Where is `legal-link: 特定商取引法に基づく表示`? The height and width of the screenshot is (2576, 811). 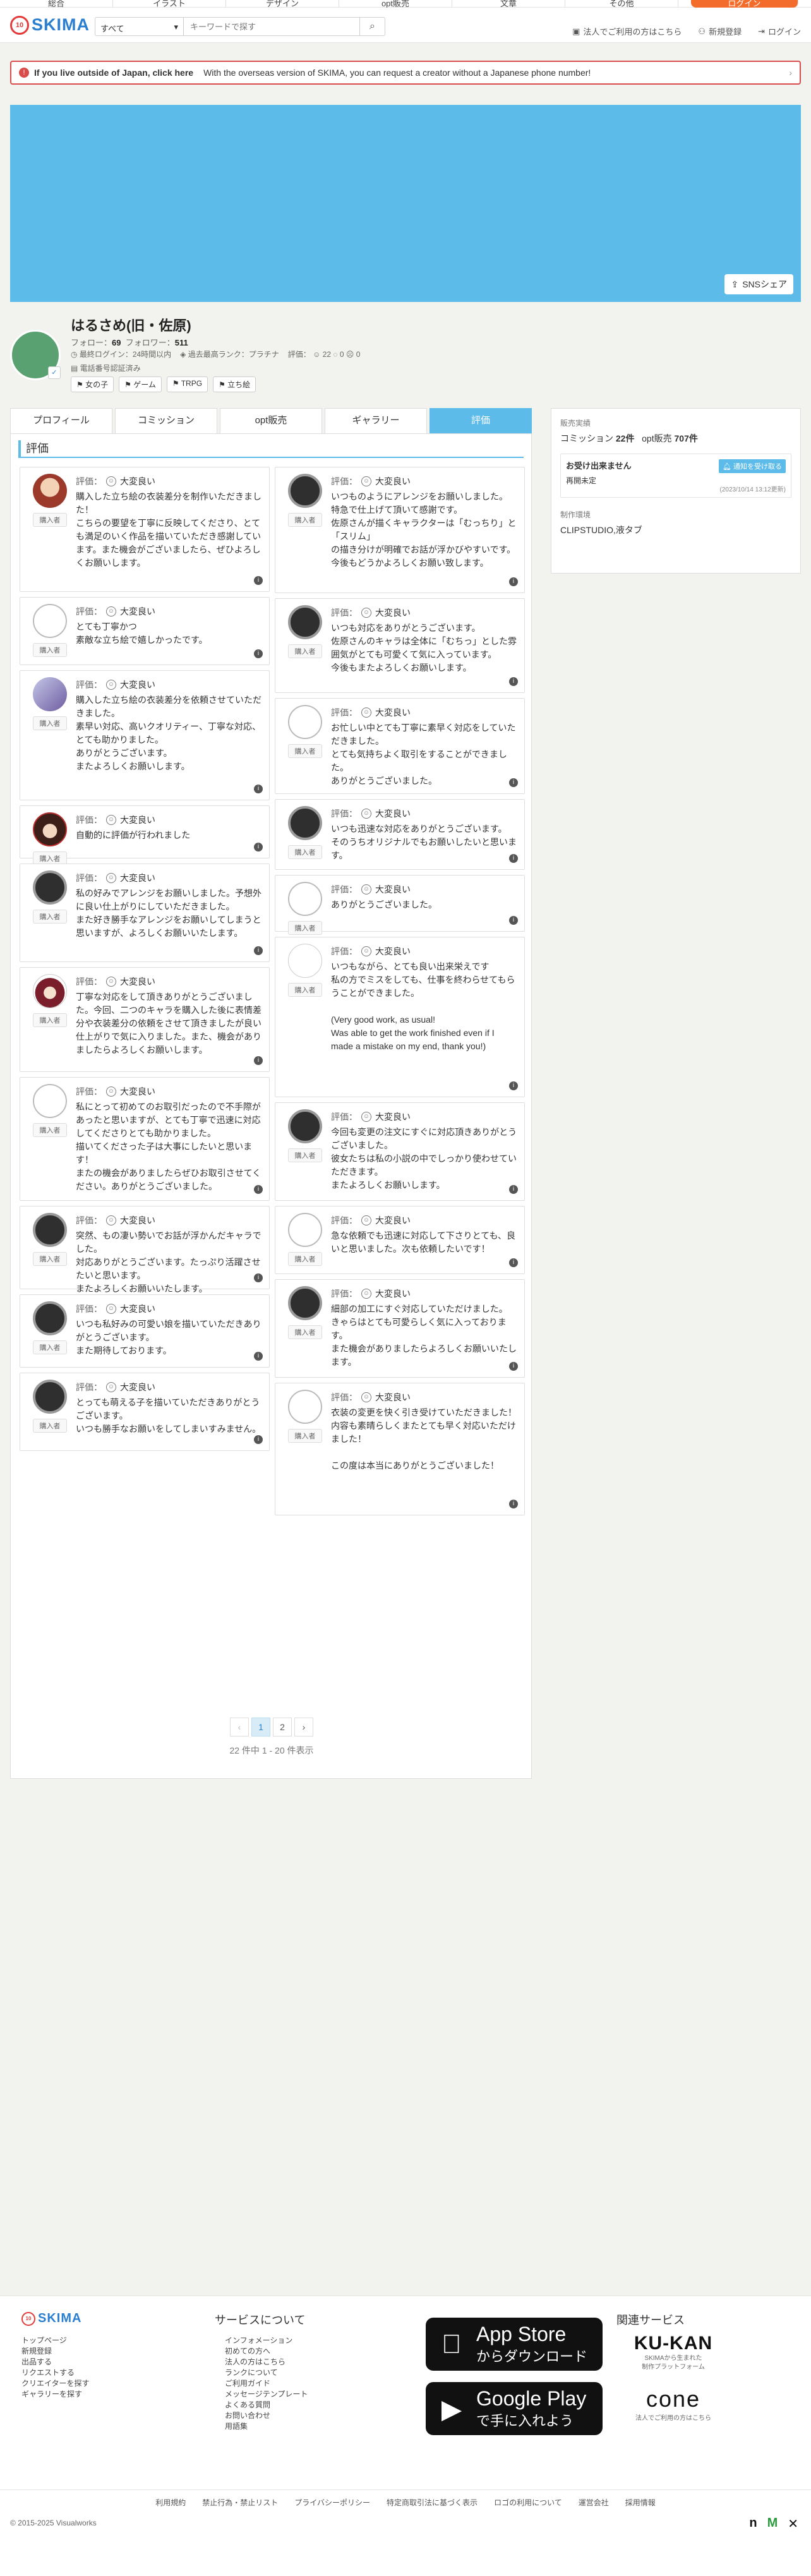 legal-link: 特定商取引法に基づく表示 is located at coordinates (432, 2502).